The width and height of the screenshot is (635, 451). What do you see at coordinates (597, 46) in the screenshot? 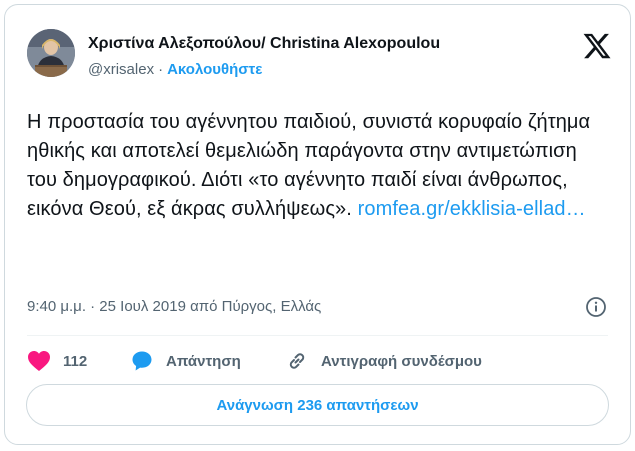
I see `x-logo-icon` at bounding box center [597, 46].